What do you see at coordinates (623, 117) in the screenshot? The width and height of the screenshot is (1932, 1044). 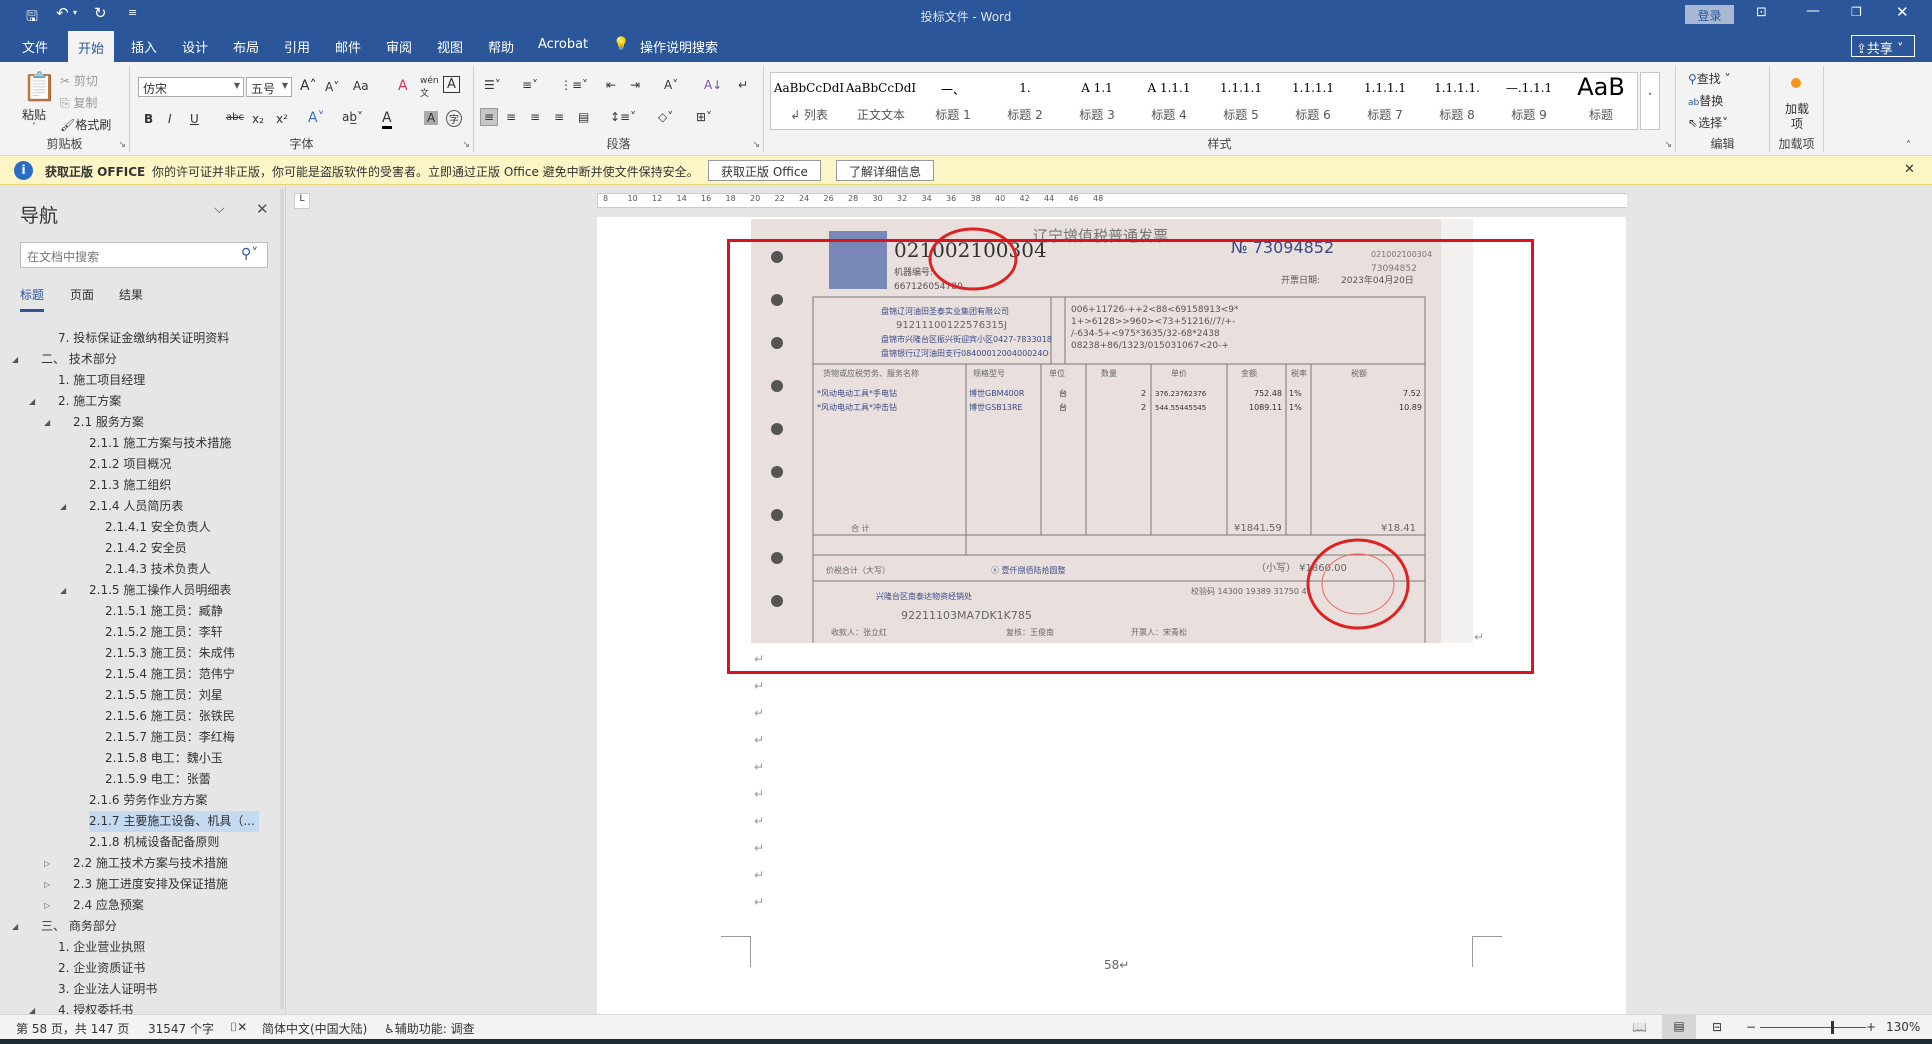 I see `line-spacing-icon: ↕≡˅` at bounding box center [623, 117].